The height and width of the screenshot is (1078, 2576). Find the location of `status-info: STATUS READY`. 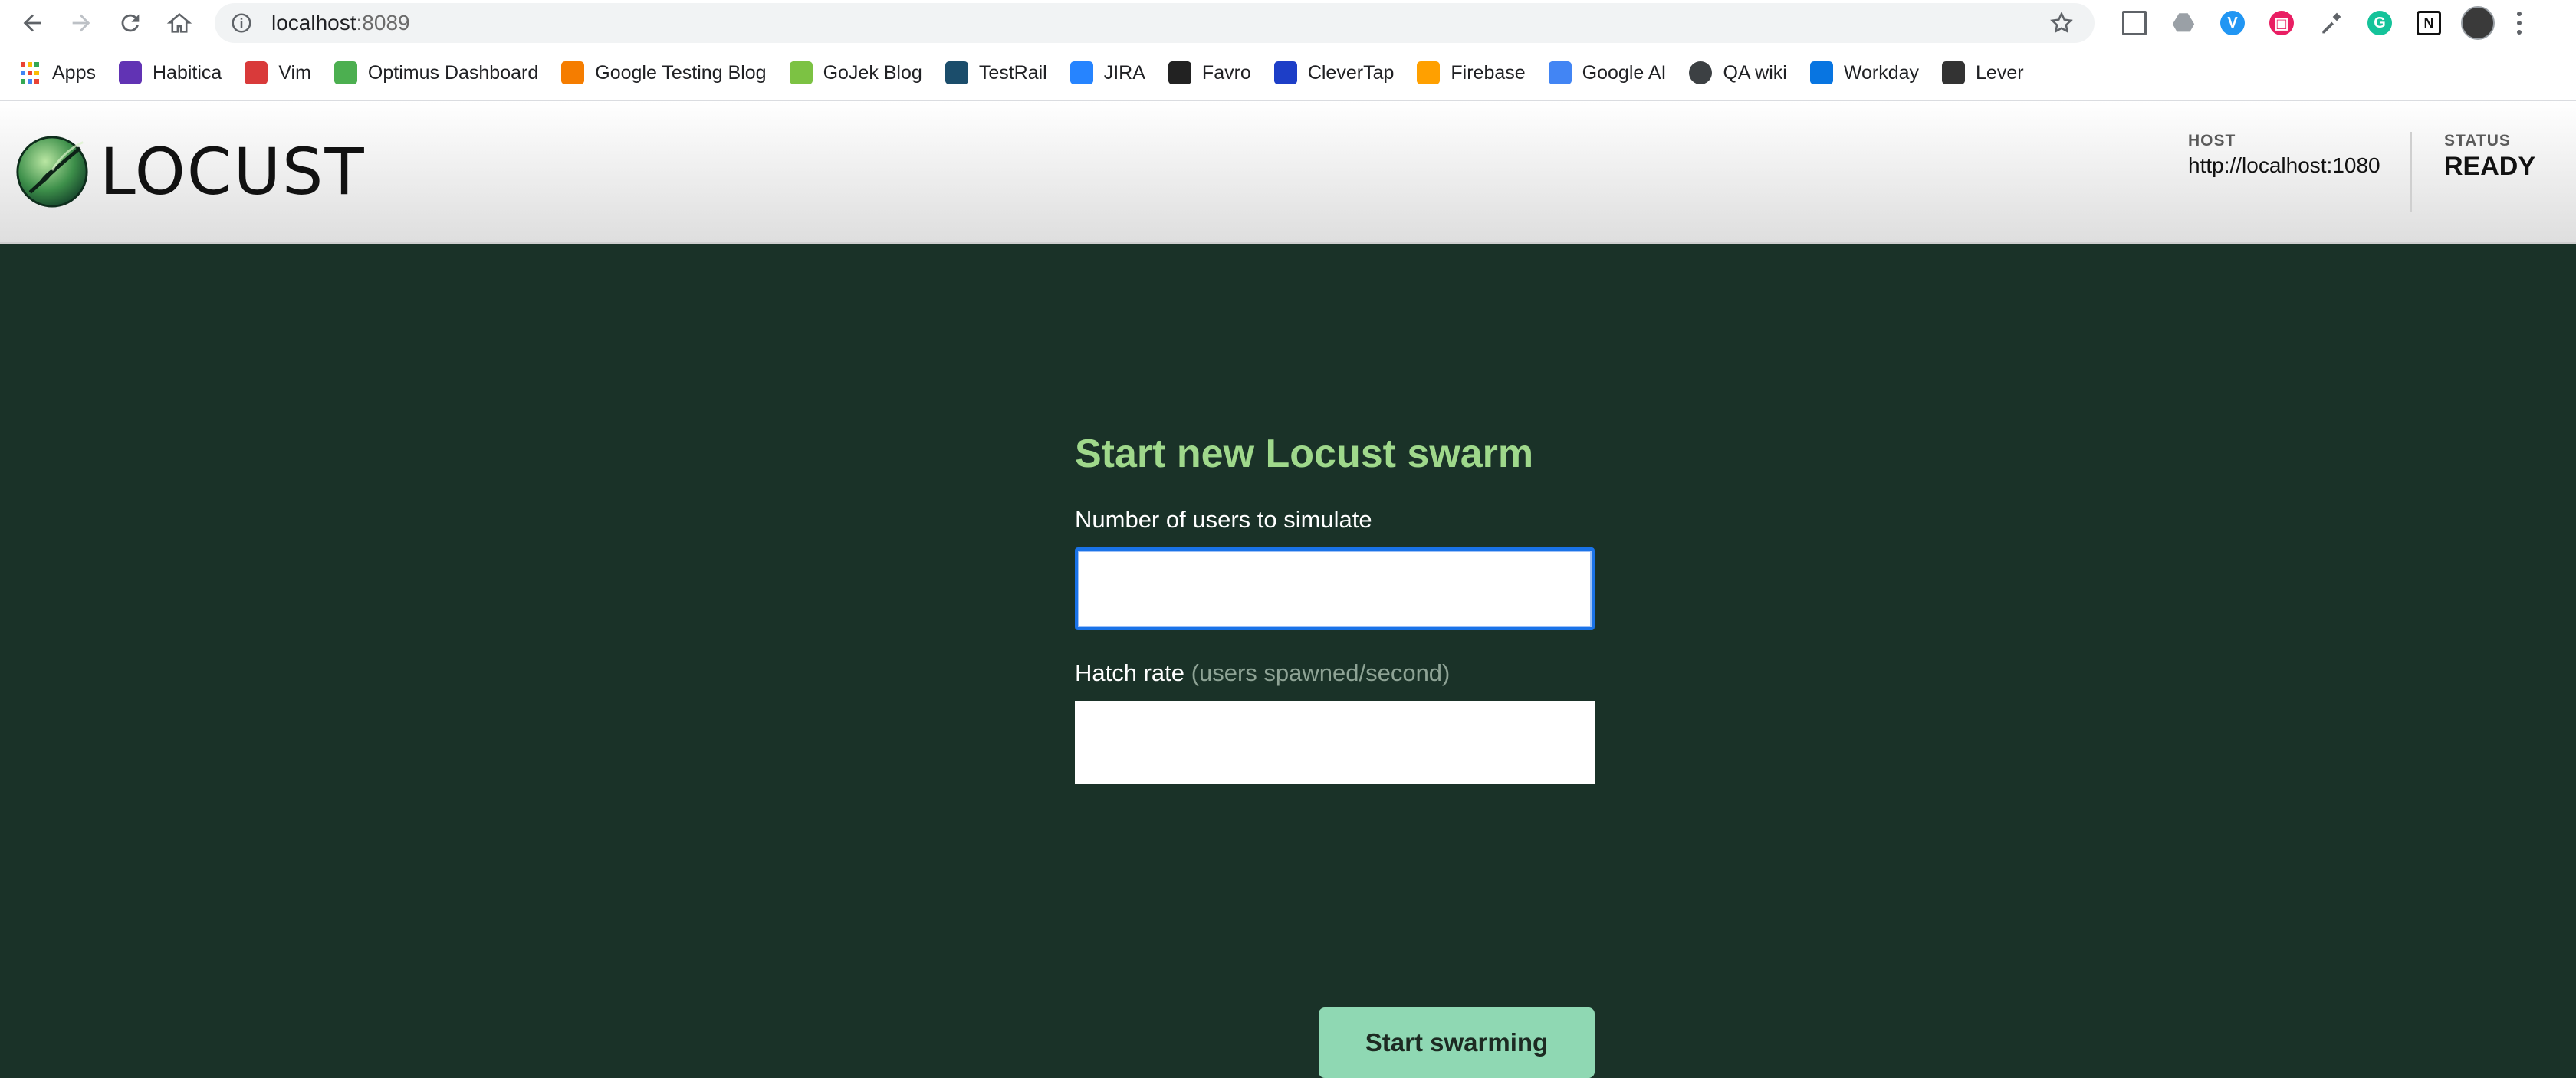

status-info: STATUS READY is located at coordinates (2490, 157).